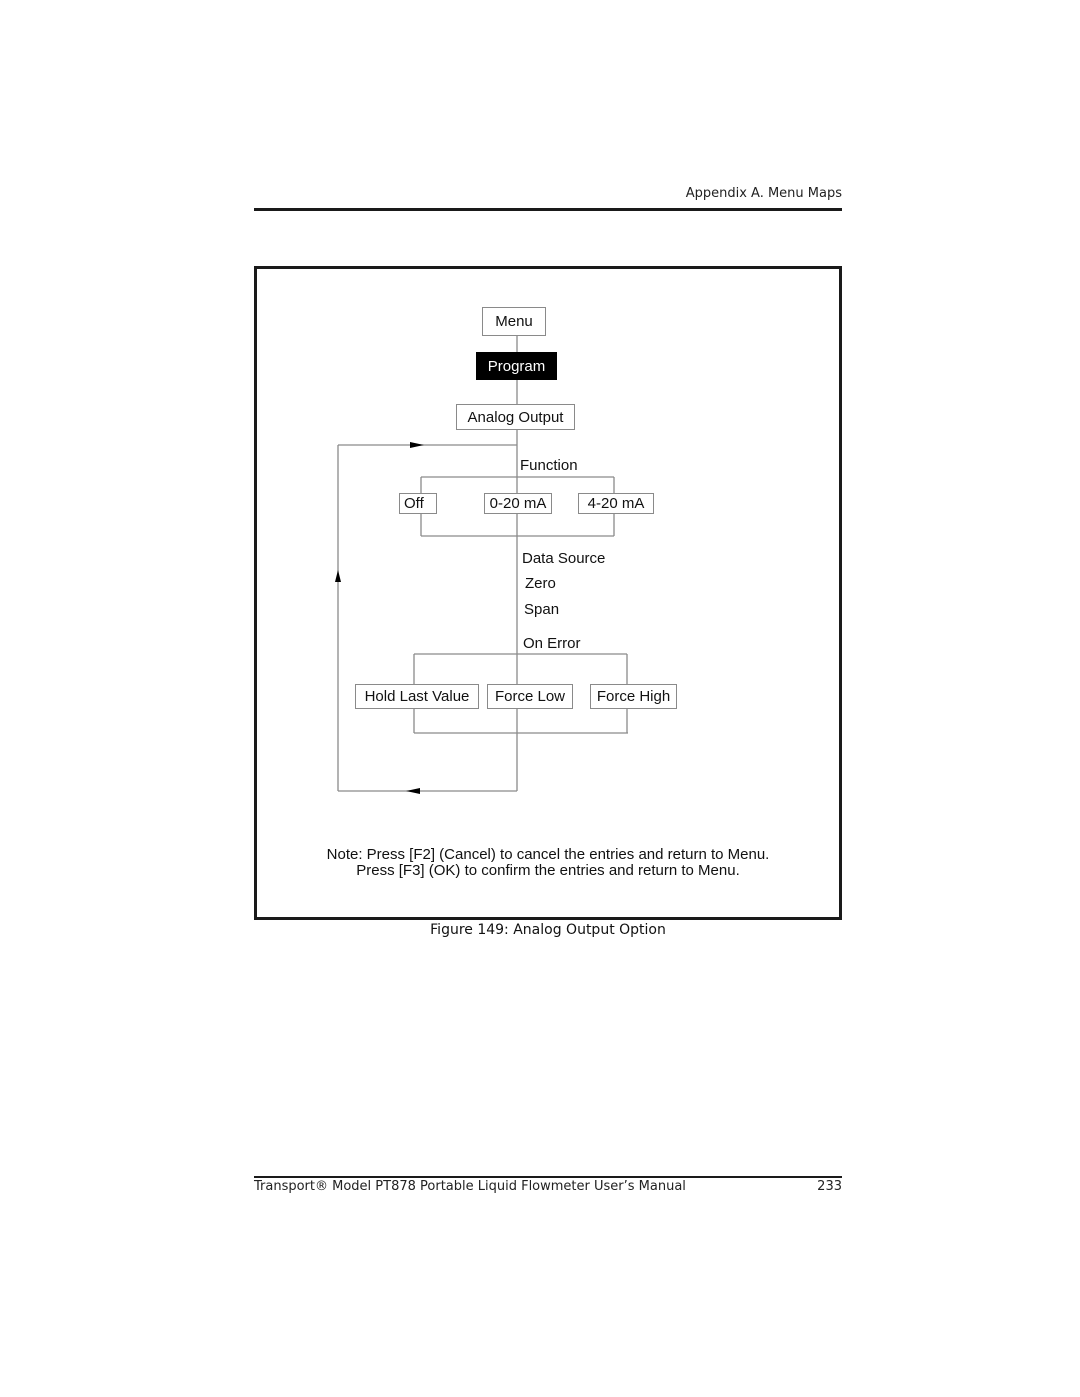 The height and width of the screenshot is (1397, 1080). Describe the element at coordinates (549, 465) in the screenshot. I see `function-label: Function` at that location.